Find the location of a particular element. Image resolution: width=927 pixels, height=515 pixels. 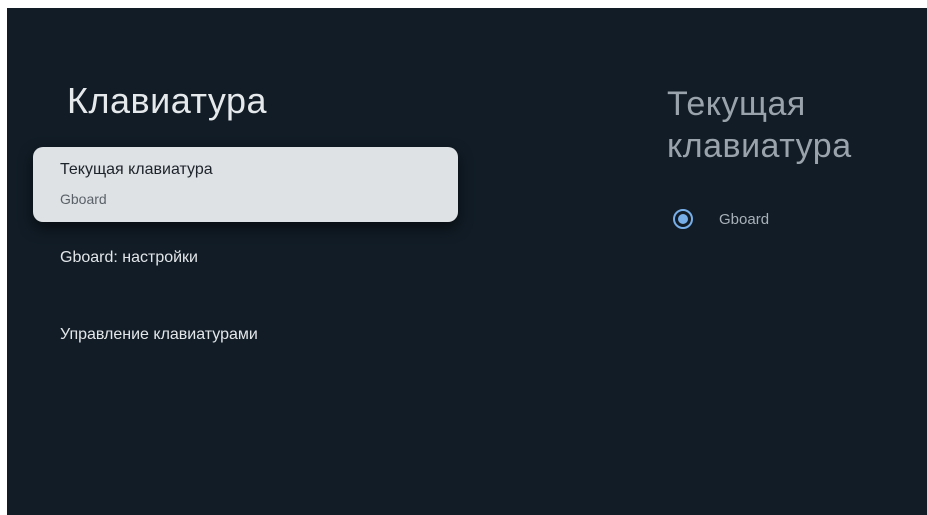

menu-item-sublabel: Gboard is located at coordinates (83, 199).